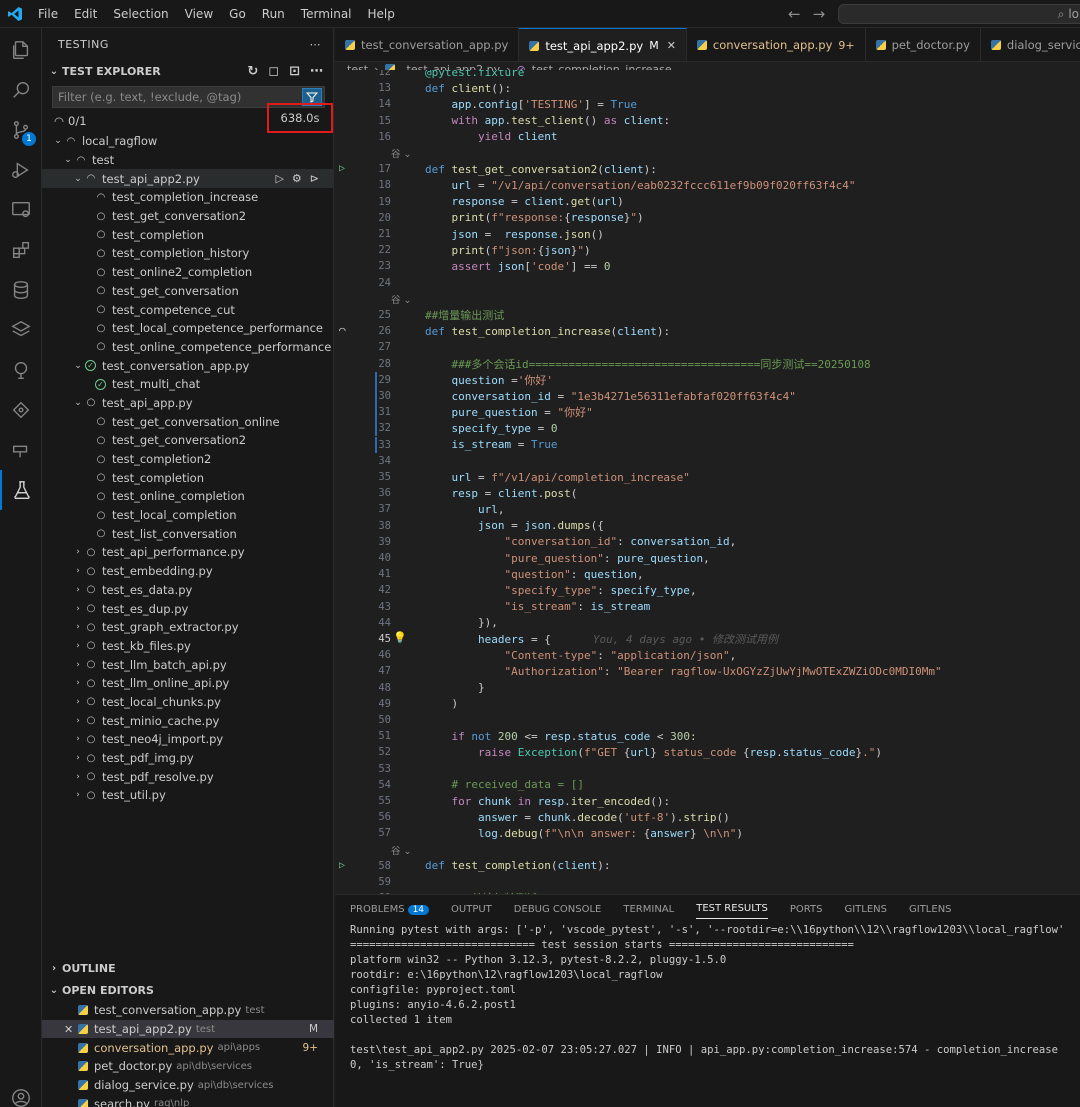 The height and width of the screenshot is (1107, 1080). Describe the element at coordinates (187, 179) in the screenshot. I see `test-tree-item: ⌄ ◠ test_api_app2.py ▷ ⚙ ⊳` at that location.